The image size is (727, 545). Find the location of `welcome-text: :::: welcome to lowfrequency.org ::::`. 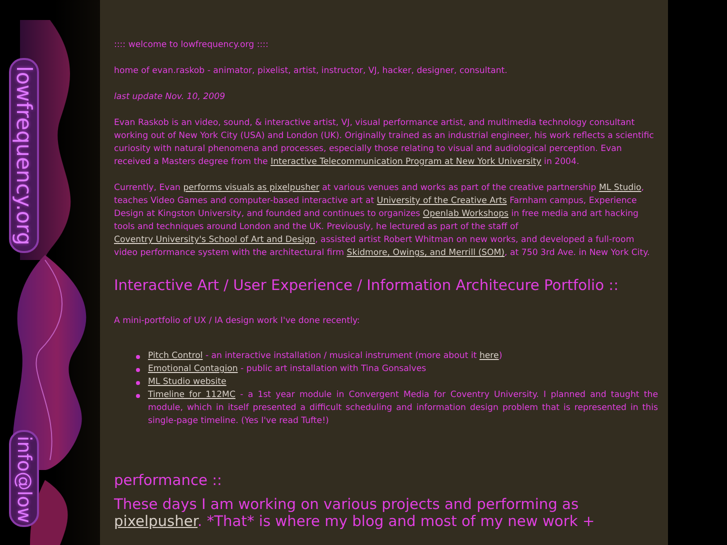

welcome-text: :::: welcome to lowfrequency.org :::: is located at coordinates (192, 45).